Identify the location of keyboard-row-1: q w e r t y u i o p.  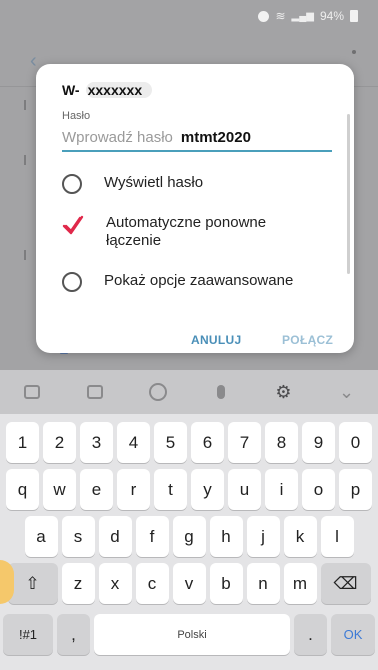
(189, 489).